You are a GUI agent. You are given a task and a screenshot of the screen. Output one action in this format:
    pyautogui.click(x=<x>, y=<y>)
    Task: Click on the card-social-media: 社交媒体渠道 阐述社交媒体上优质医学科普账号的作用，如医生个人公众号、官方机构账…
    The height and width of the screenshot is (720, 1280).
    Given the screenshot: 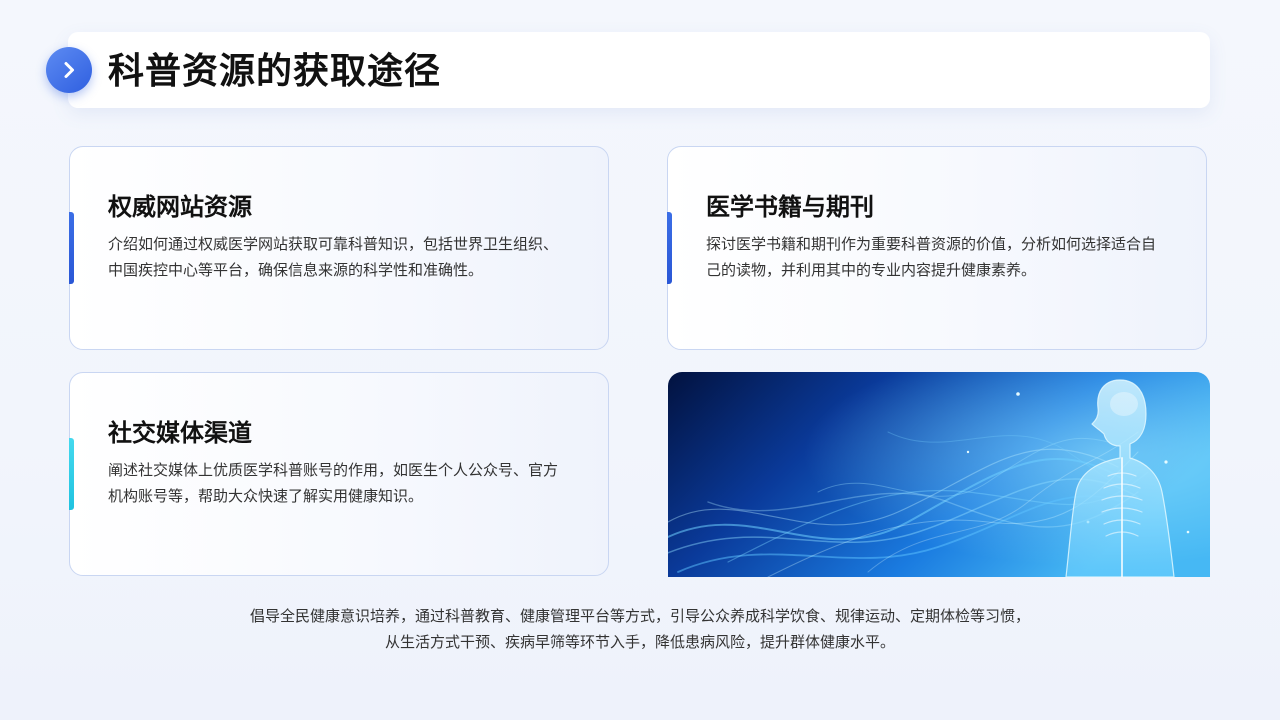 What is the action you would take?
    pyautogui.click(x=339, y=474)
    